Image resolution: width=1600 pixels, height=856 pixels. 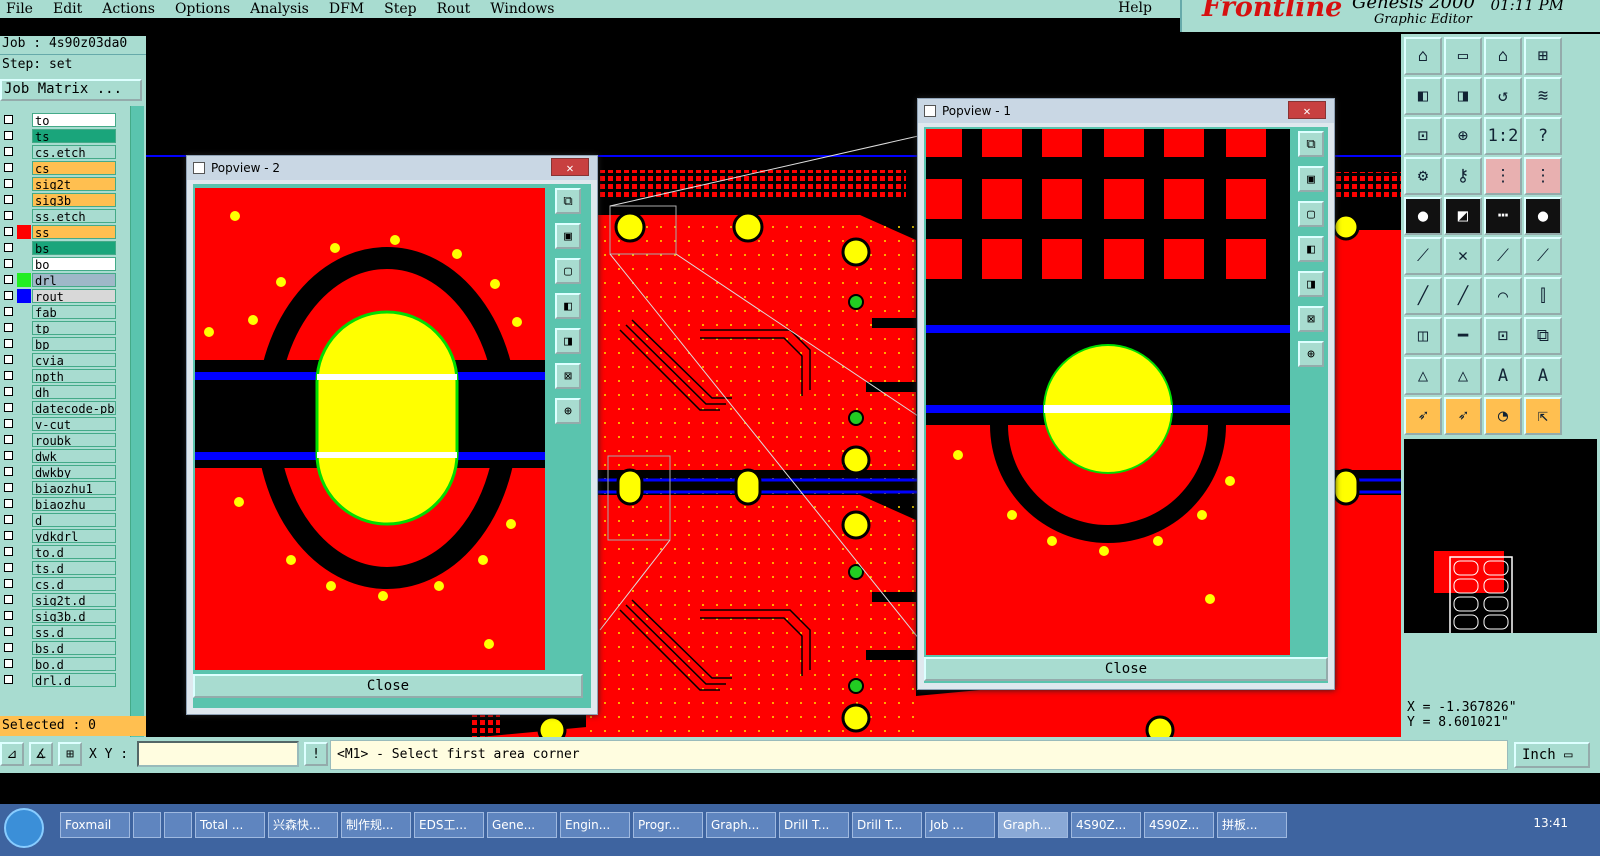 I want to click on taskbar-button: Foxmail, so click(x=95, y=825).